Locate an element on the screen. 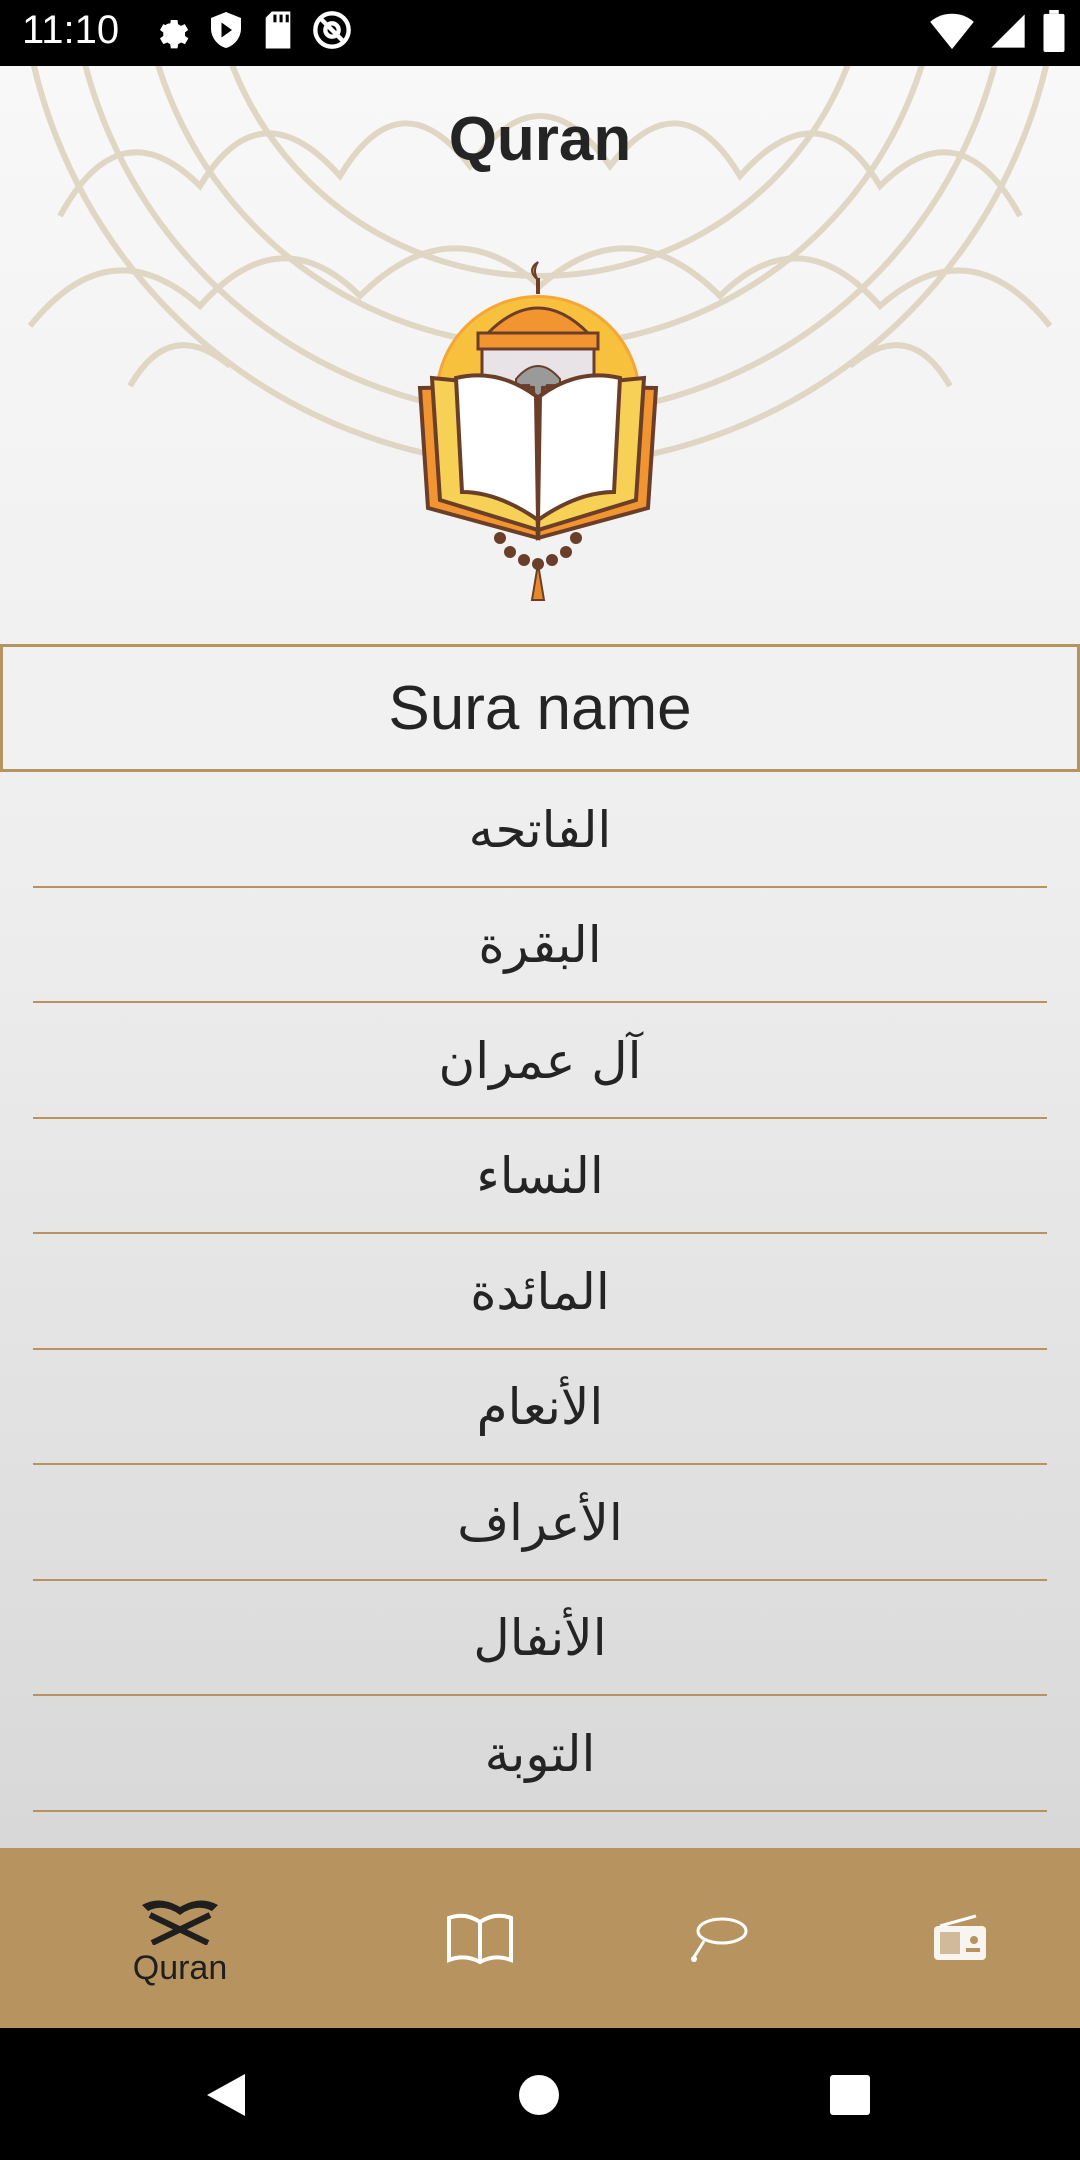 The width and height of the screenshot is (1080, 2160). sura-item-label: الفاتحه is located at coordinates (540, 829).